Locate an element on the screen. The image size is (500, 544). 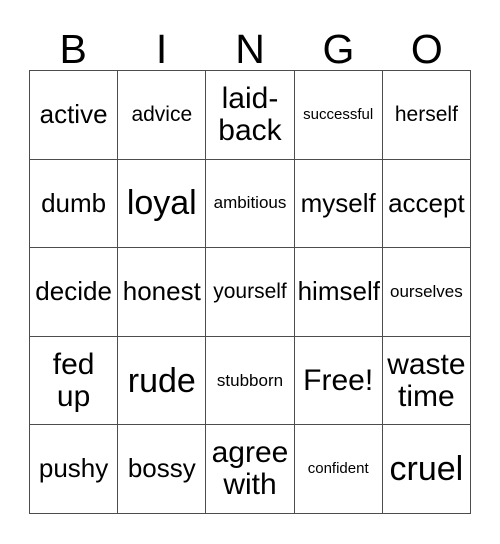
bingo-cell-label: fed up is located at coordinates (73, 380).